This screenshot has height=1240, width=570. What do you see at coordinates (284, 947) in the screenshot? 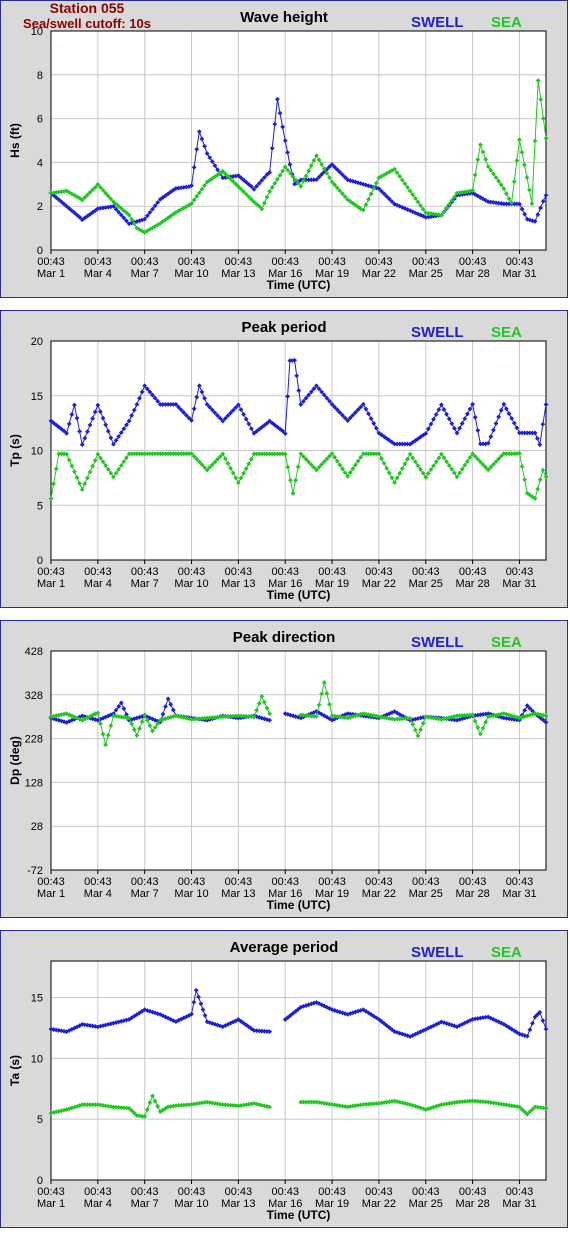
I see `chart-title: Average period` at bounding box center [284, 947].